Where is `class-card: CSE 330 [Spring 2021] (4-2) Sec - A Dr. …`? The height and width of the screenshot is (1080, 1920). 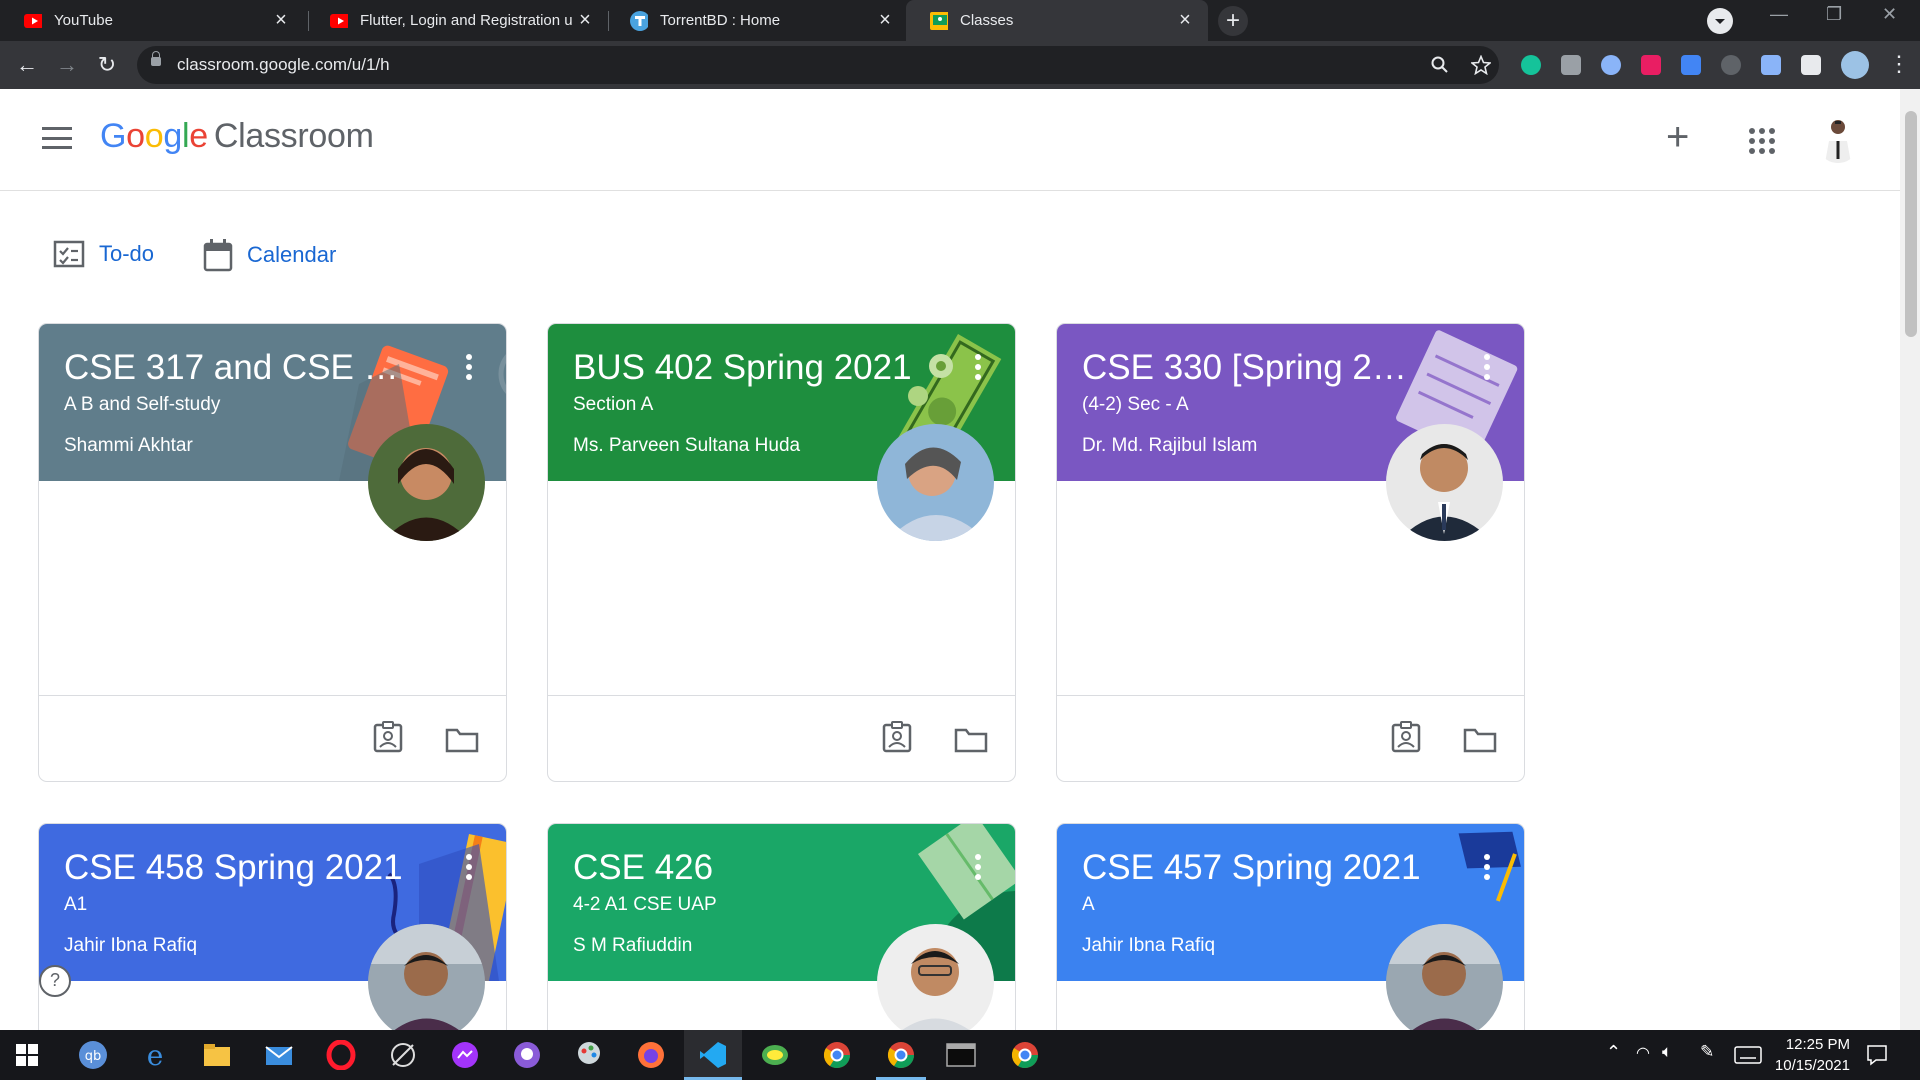
class-card: CSE 330 [Spring 2021] (4-2) Sec - A Dr. … is located at coordinates (1290, 552).